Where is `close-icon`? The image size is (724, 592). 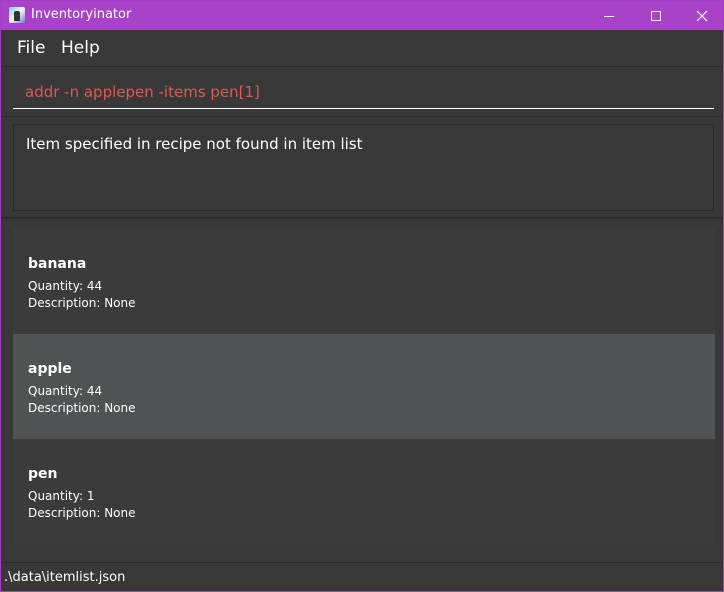 close-icon is located at coordinates (702, 15).